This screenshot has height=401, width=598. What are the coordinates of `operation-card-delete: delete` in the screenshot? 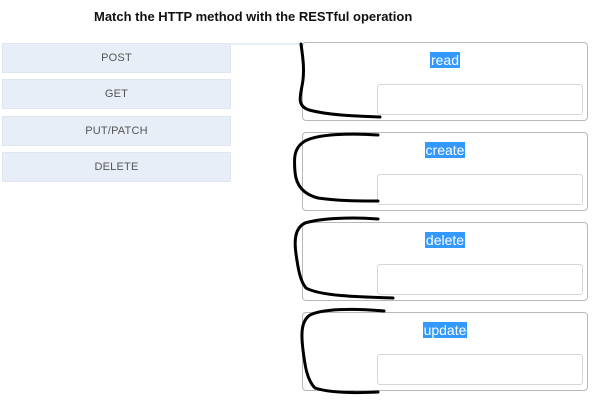 It's located at (445, 261).